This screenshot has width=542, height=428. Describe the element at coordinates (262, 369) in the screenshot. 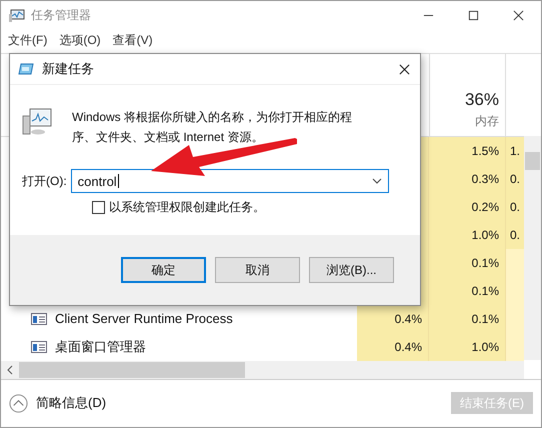

I see `horizontal-scrollbar` at that location.